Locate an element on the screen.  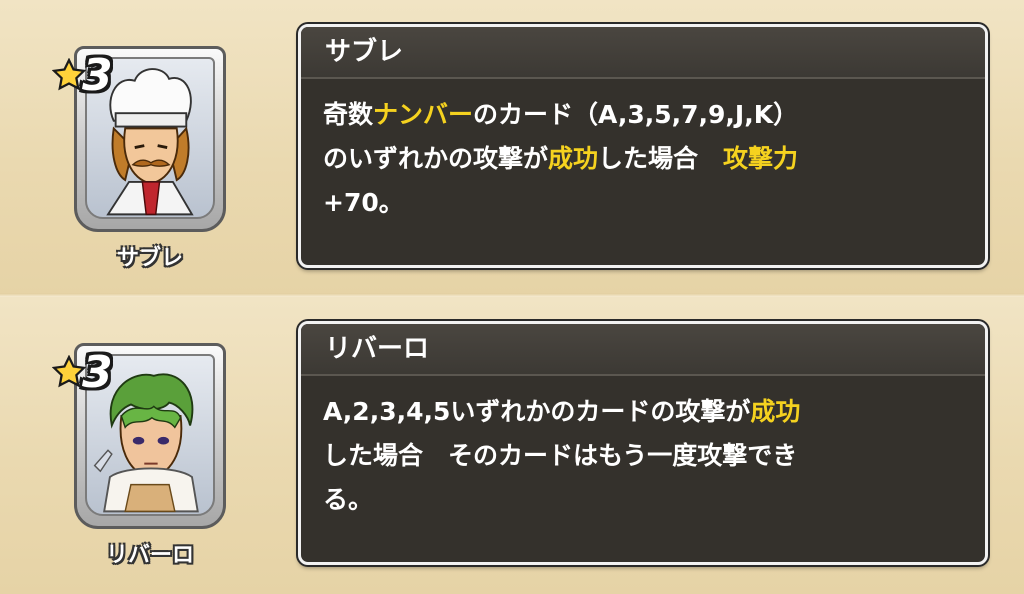
character-name-label: リバーロ is located at coordinates (149, 555).